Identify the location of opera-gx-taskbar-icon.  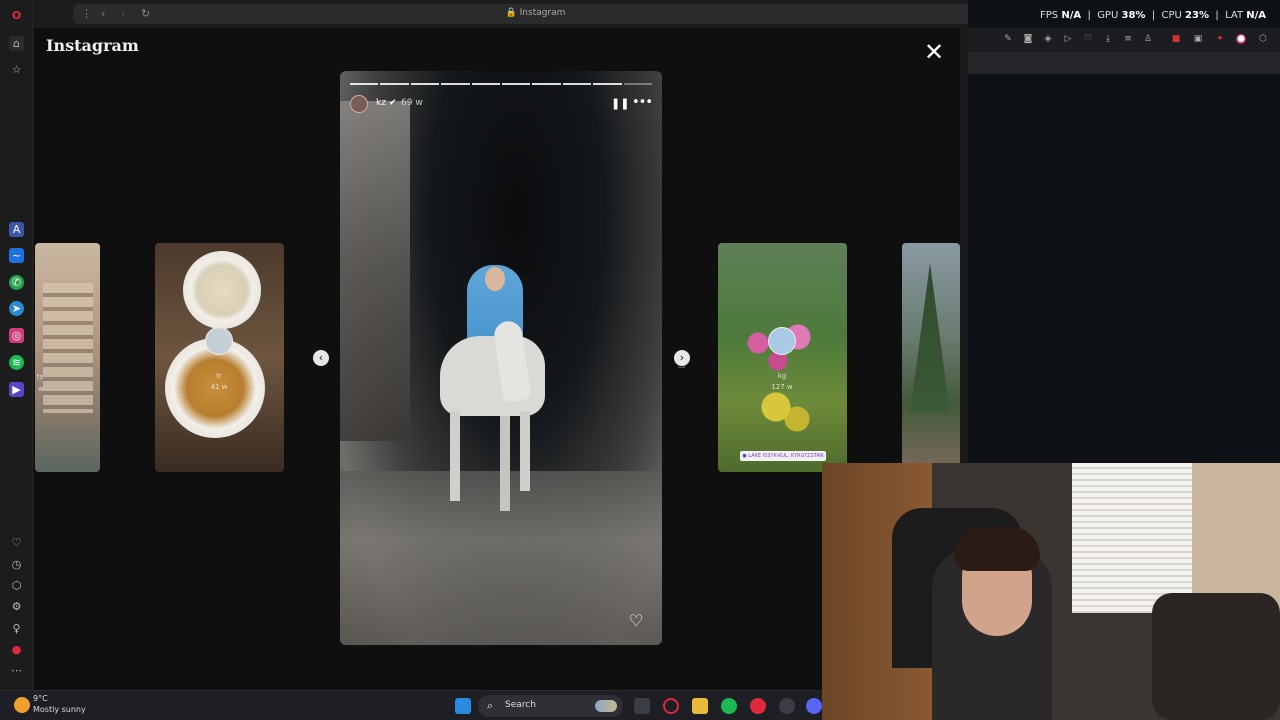
(671, 706).